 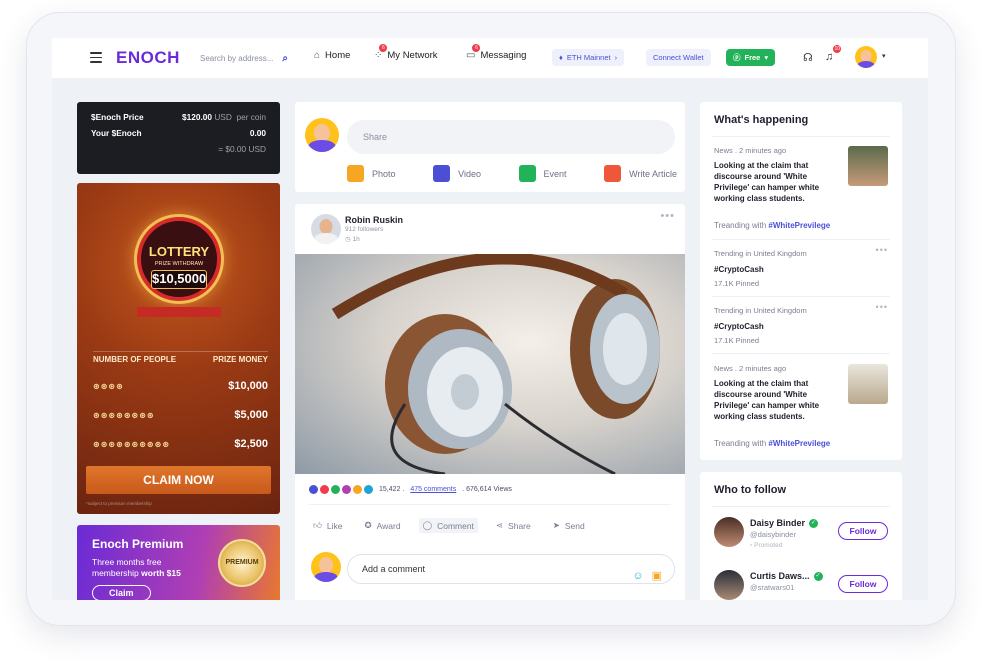 What do you see at coordinates (499, 525) in the screenshot?
I see `share-icon: ⋖` at bounding box center [499, 525].